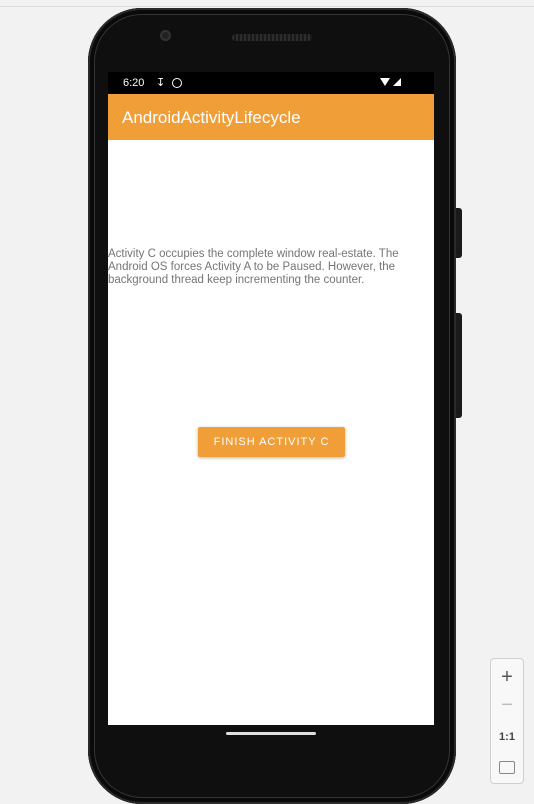  I want to click on home-gesture-handle, so click(271, 733).